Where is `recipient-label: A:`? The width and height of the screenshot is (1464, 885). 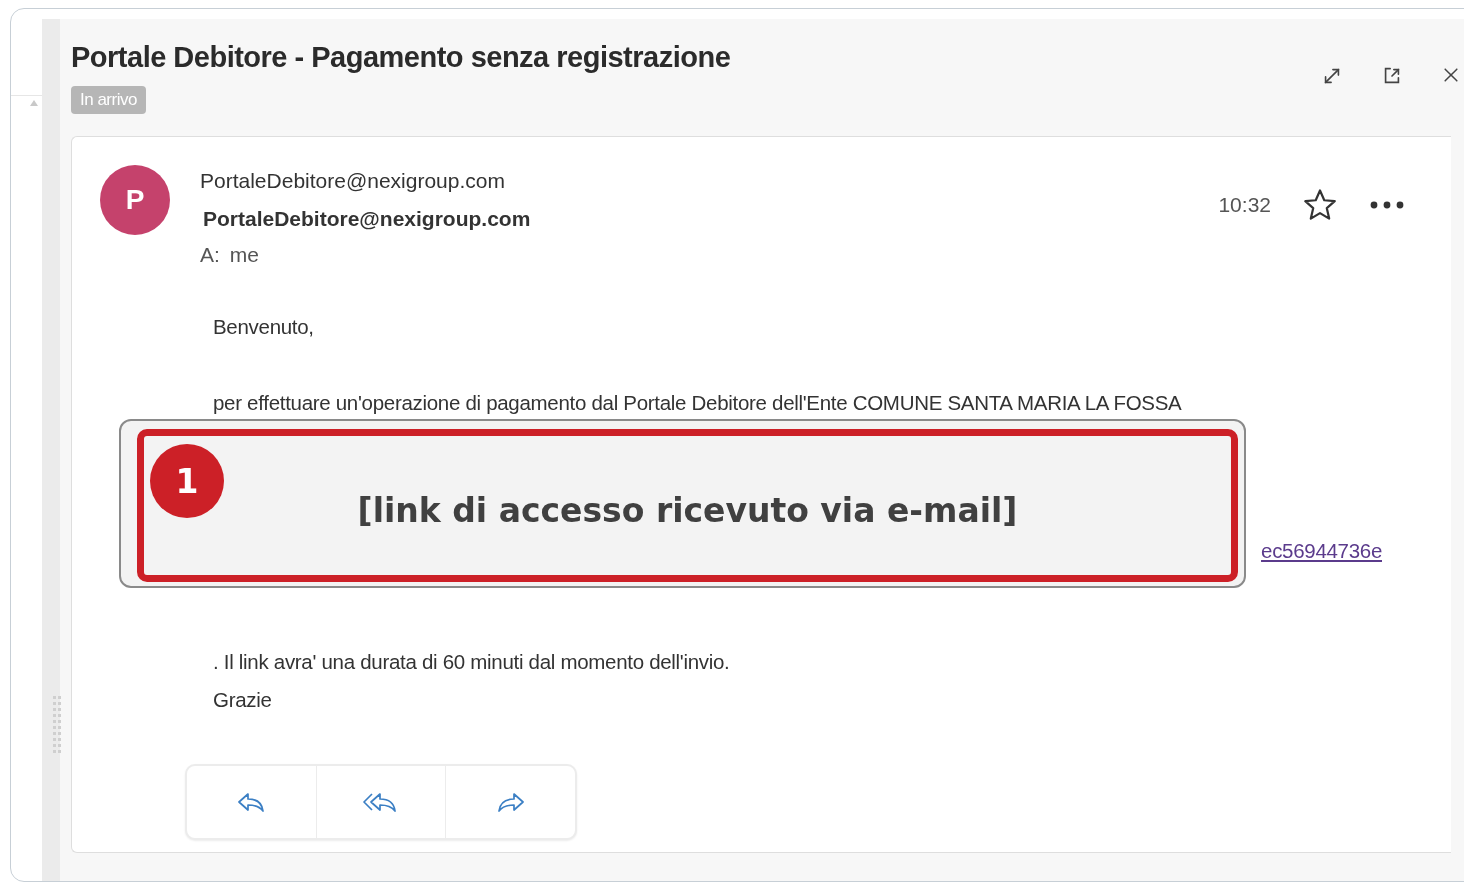 recipient-label: A: is located at coordinates (210, 255).